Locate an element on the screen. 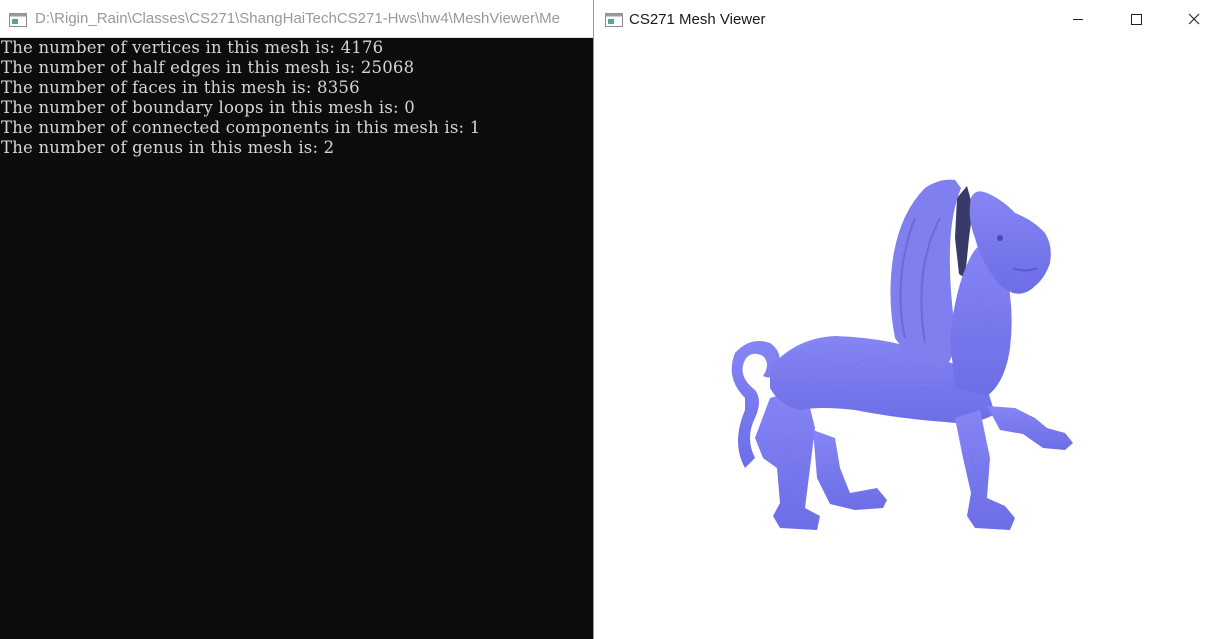 The height and width of the screenshot is (639, 1223). hind-leg-right is located at coordinates (850, 470).